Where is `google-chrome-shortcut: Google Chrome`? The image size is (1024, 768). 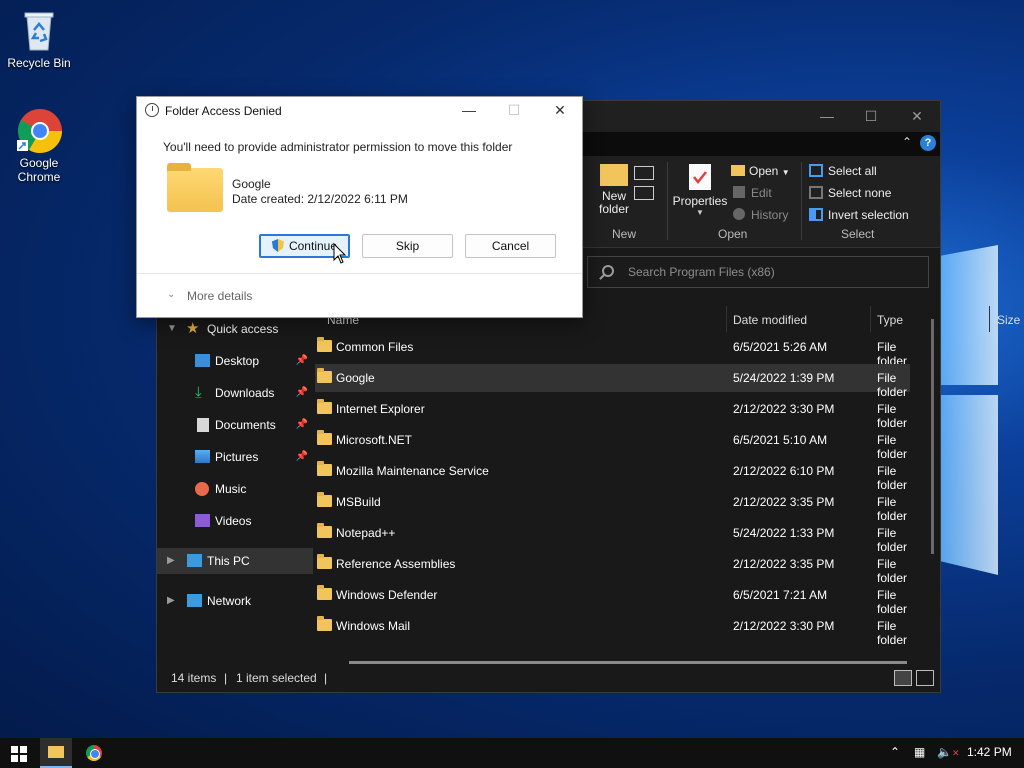 google-chrome-shortcut: Google Chrome is located at coordinates (39, 146).